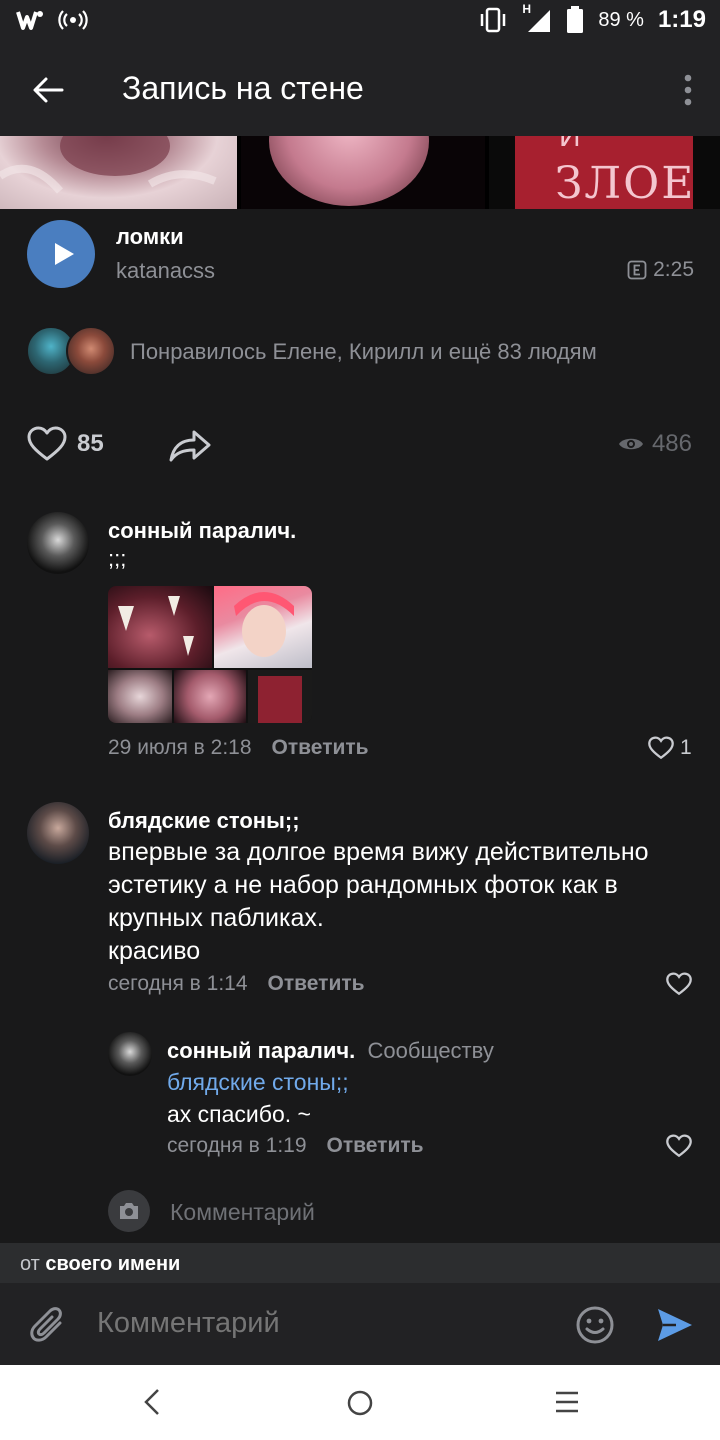  What do you see at coordinates (242, 1212) in the screenshot?
I see `comment-hint: Комментарий` at bounding box center [242, 1212].